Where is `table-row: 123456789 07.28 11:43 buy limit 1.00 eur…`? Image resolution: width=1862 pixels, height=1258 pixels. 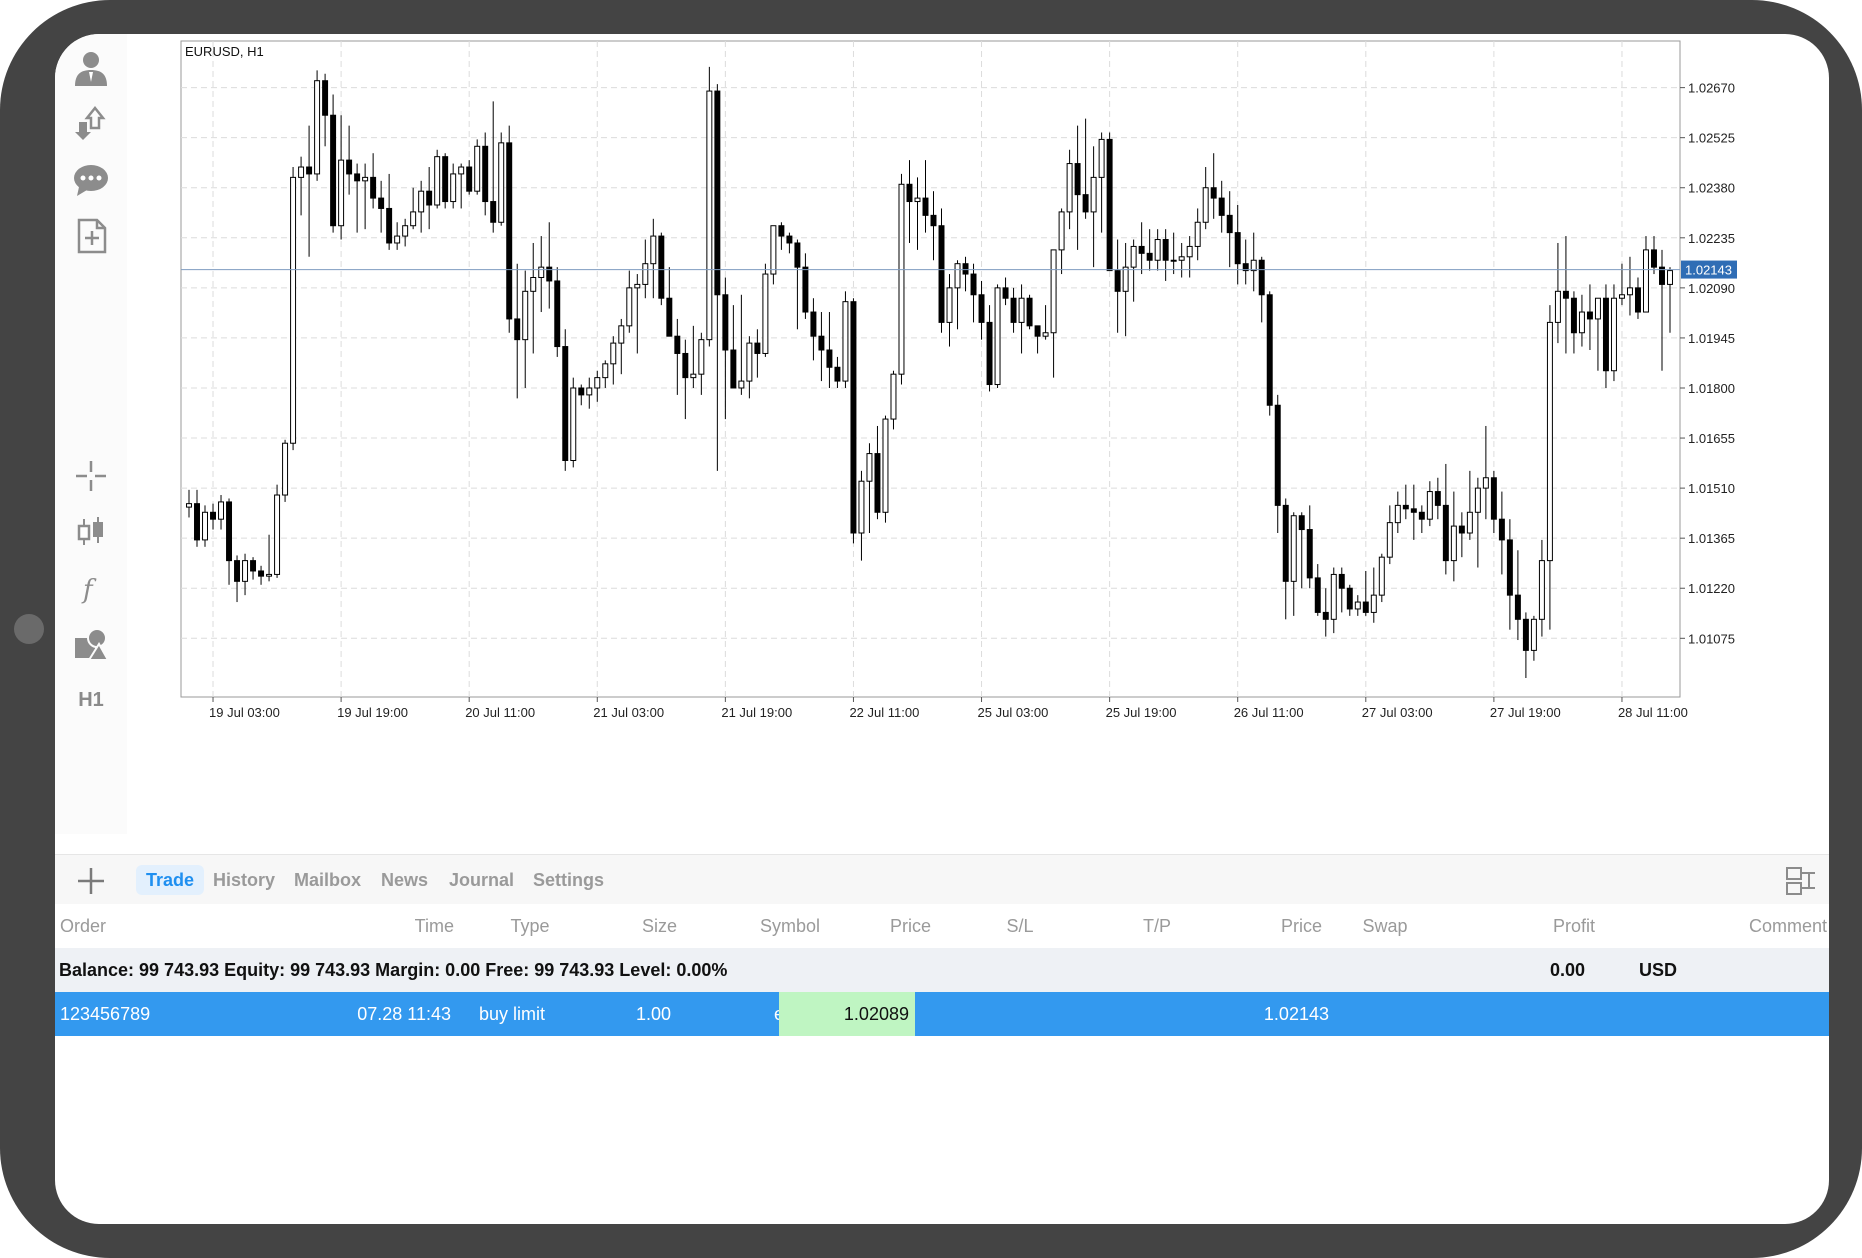
table-row: 123456789 07.28 11:43 buy limit 1.00 eur… is located at coordinates (942, 1014).